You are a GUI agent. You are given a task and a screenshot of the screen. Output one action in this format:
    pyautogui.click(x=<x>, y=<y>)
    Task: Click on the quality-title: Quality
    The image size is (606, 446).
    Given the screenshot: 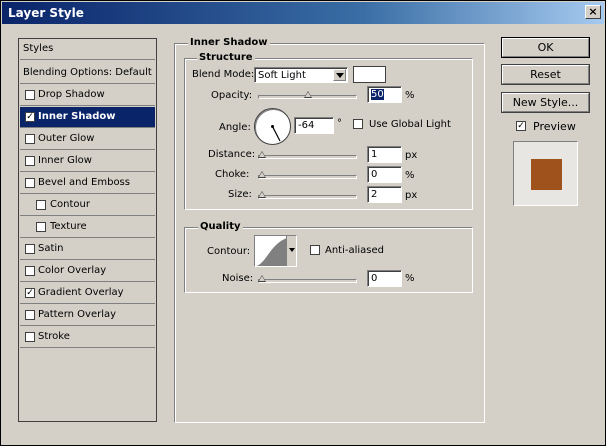 What is the action you would take?
    pyautogui.click(x=220, y=226)
    